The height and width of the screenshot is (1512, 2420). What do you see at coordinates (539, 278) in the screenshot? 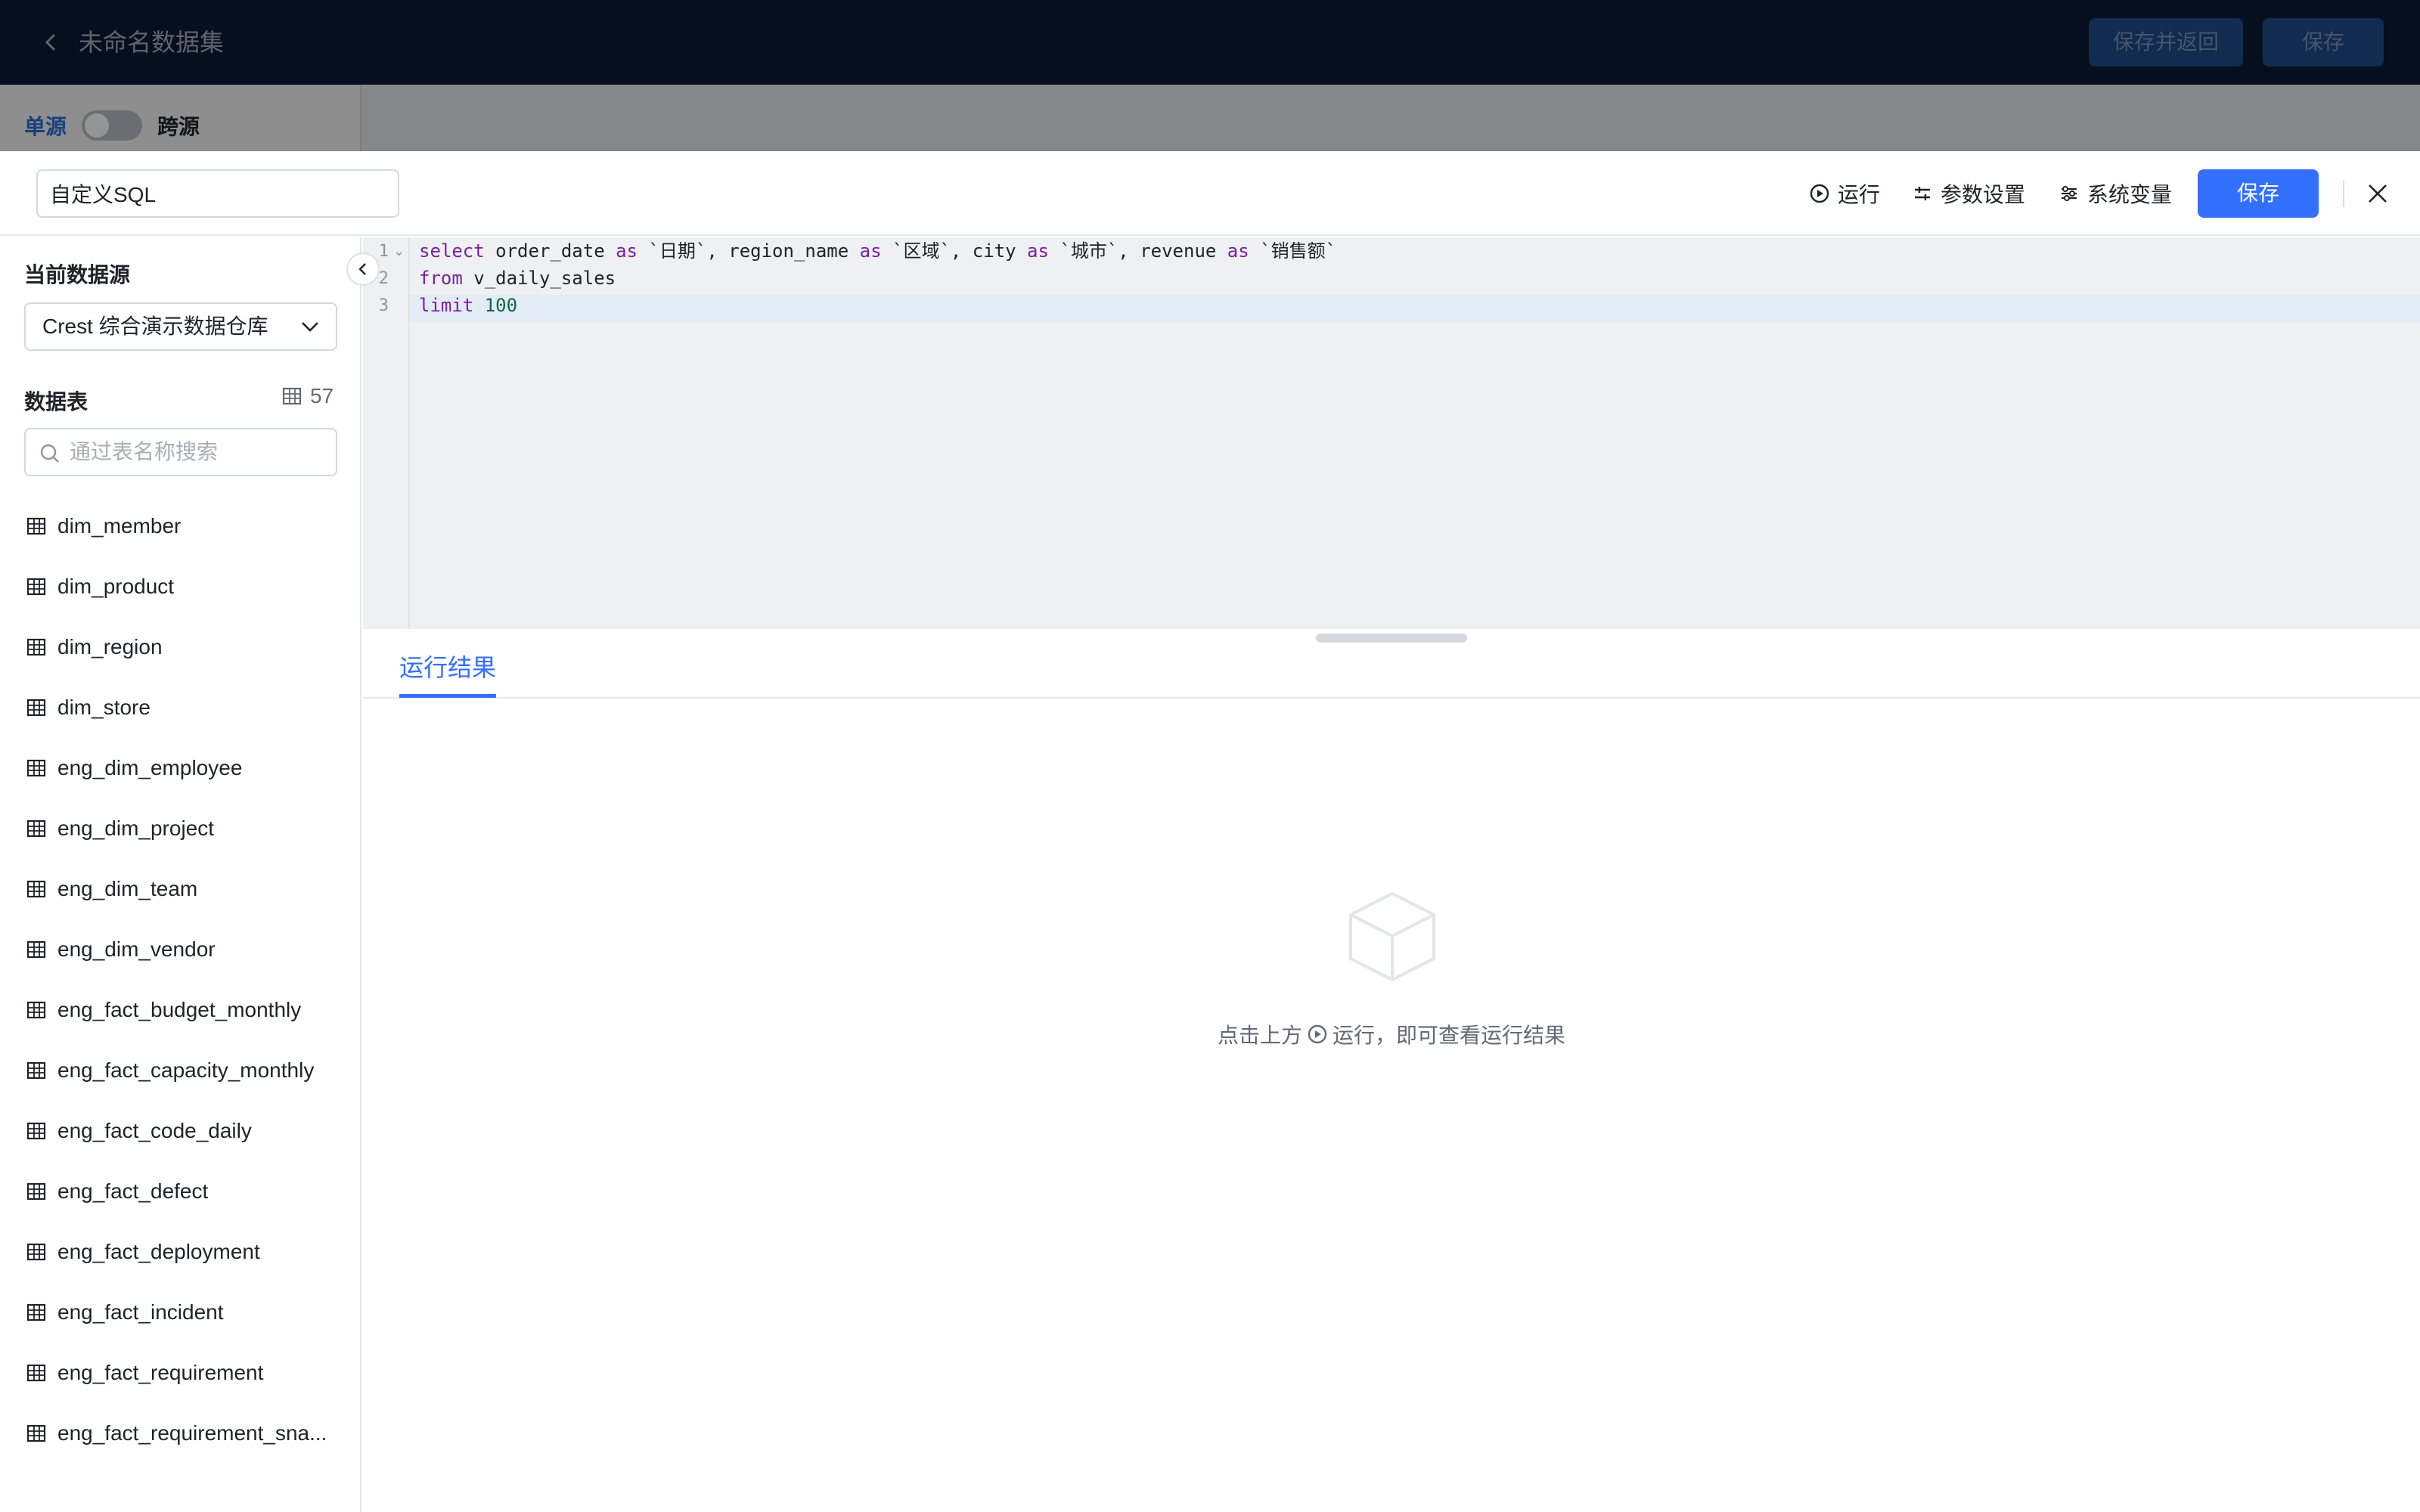
I see `sql-text: v_daily_sales` at bounding box center [539, 278].